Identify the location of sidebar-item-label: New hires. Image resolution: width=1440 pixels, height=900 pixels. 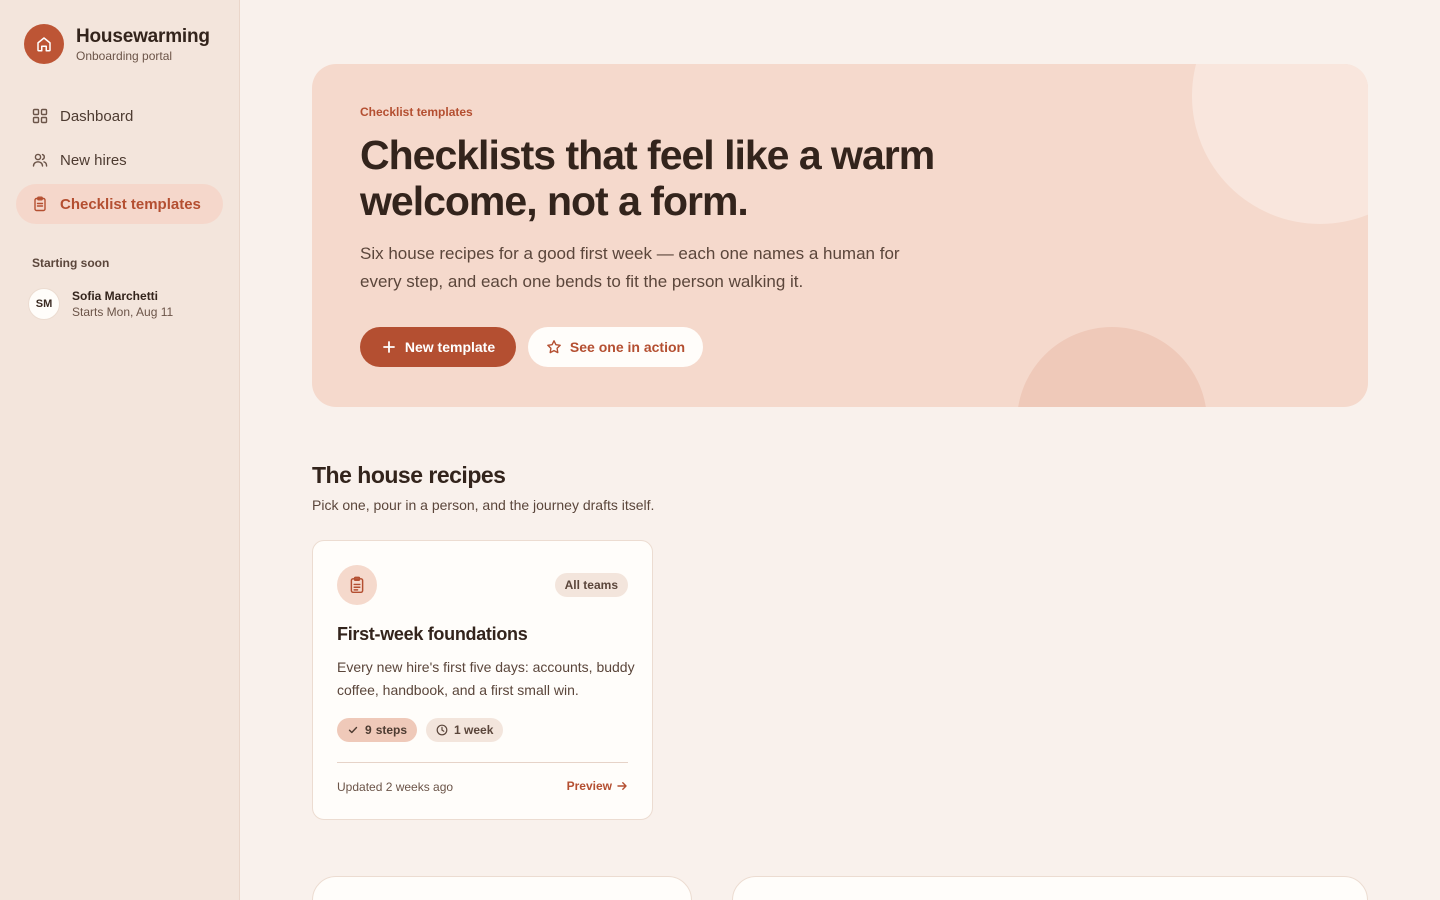
(93, 160).